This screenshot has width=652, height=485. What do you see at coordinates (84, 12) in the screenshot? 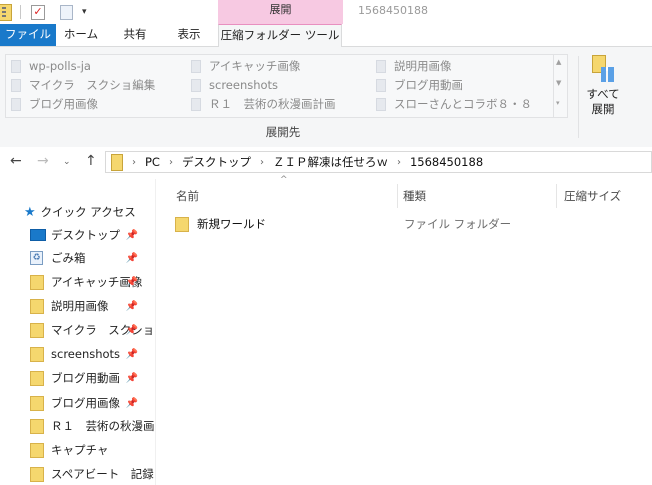
I see `customize-toolbar-dropdown-icon: ▾` at bounding box center [84, 12].